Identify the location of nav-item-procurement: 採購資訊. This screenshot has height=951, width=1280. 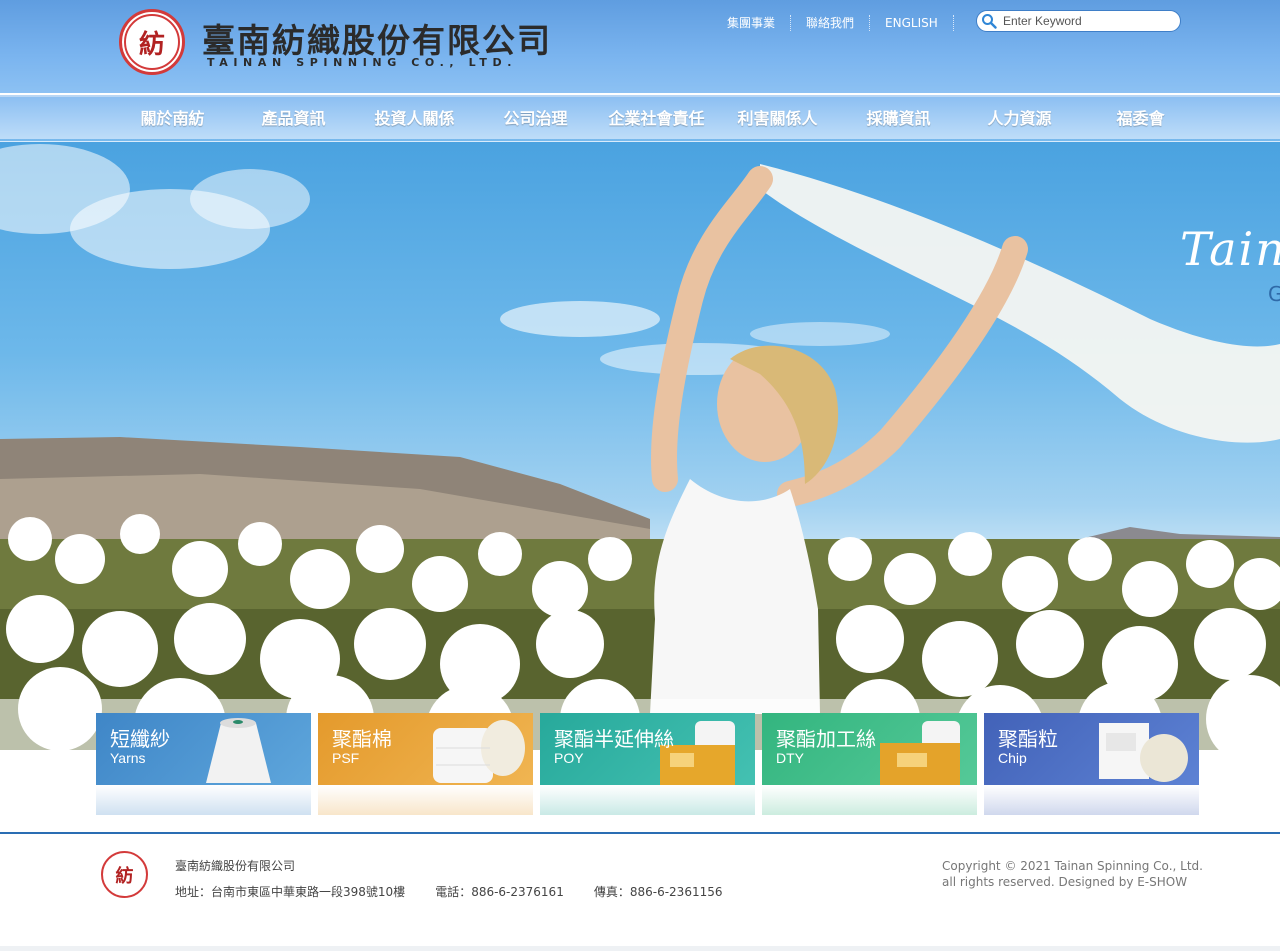
(898, 119).